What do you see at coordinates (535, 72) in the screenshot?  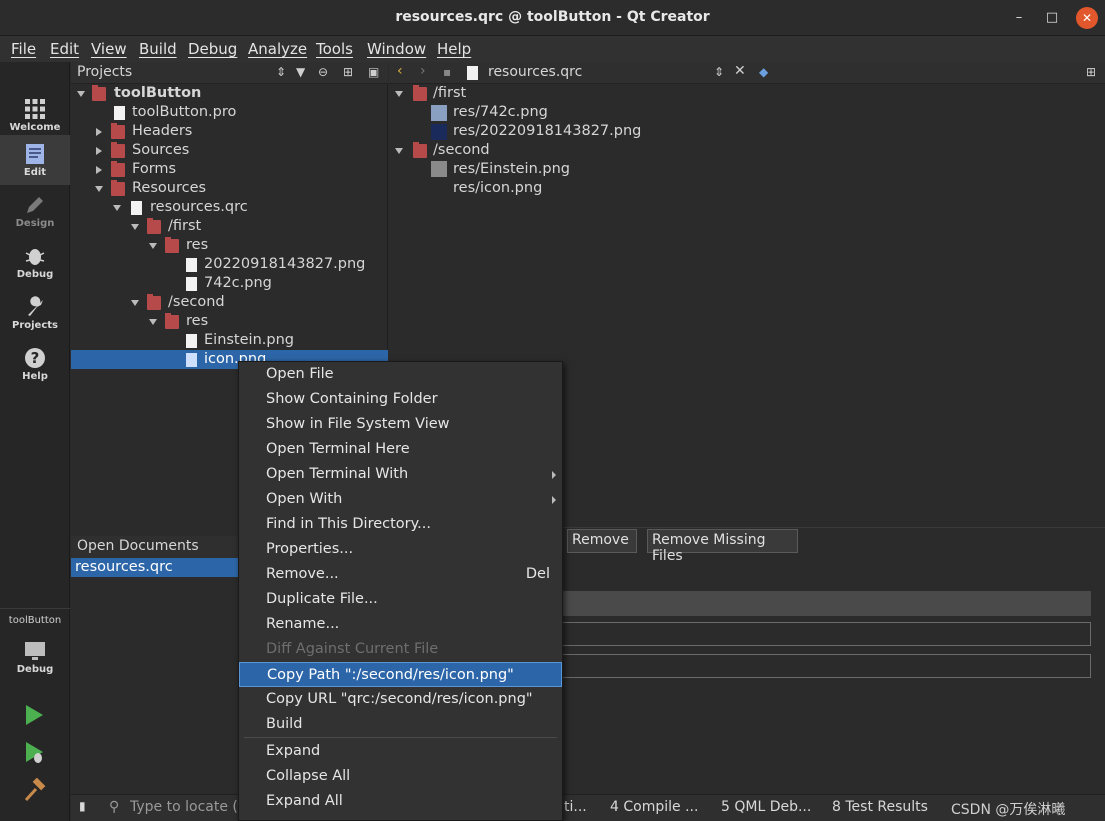 I see `editor-filename: resources.qrc` at bounding box center [535, 72].